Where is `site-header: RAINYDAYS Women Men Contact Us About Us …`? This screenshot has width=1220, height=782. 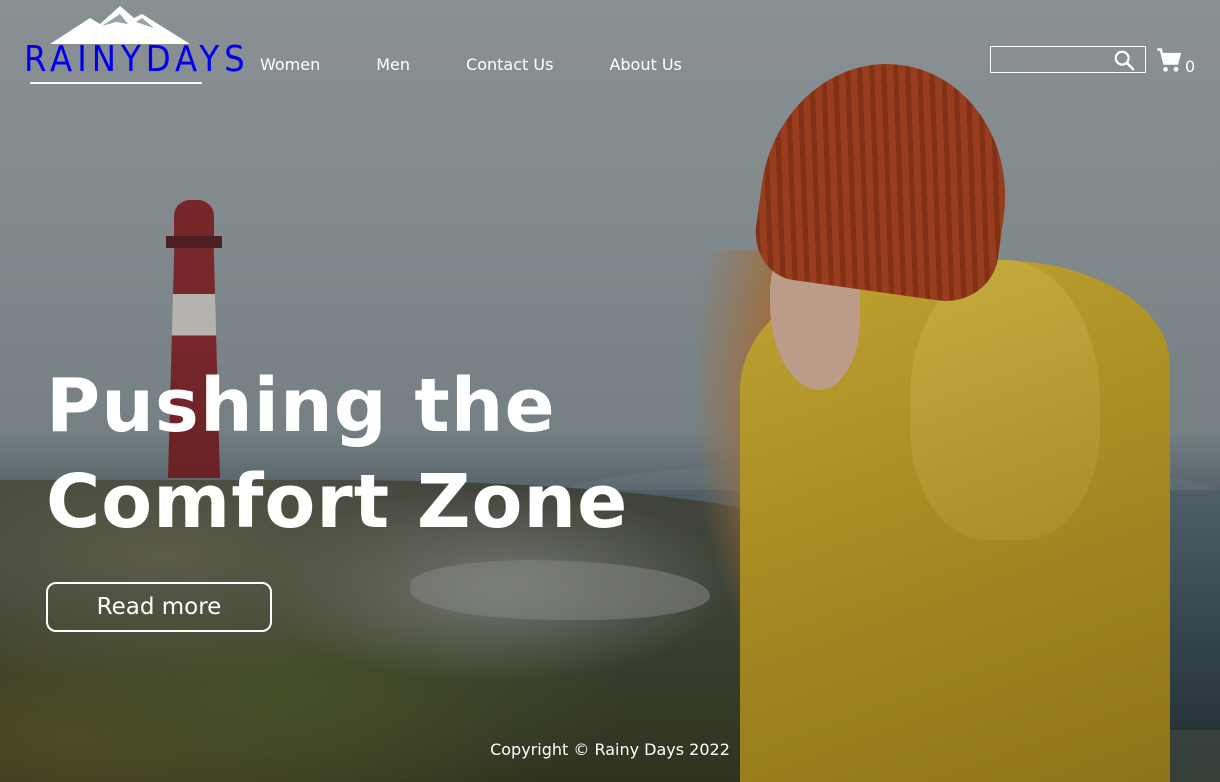
site-header: RAINYDAYS Women Men Contact Us About Us … is located at coordinates (610, 55).